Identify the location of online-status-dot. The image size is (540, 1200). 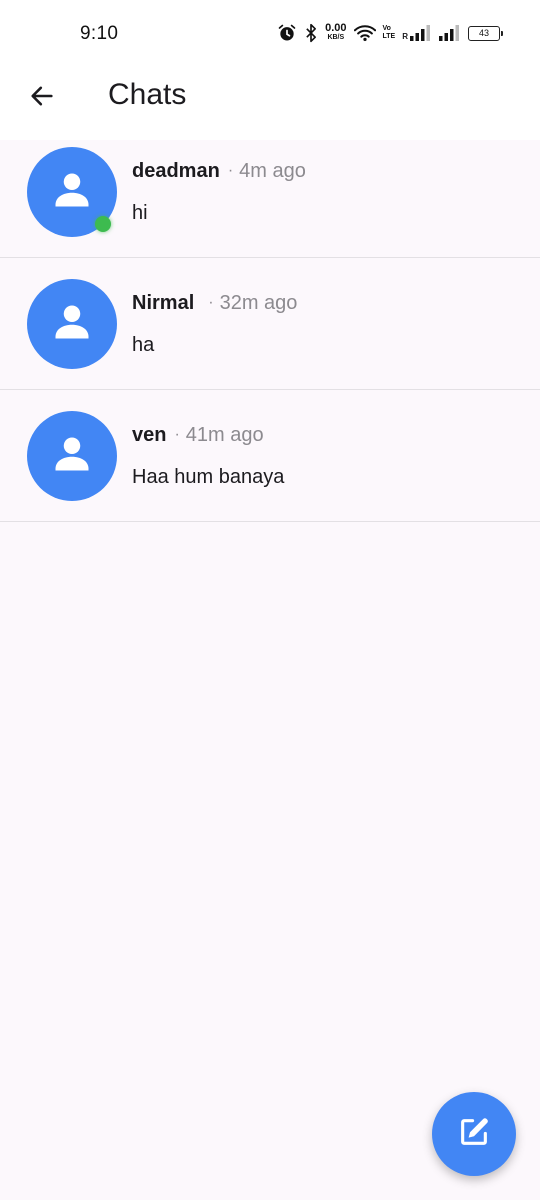
(103, 224).